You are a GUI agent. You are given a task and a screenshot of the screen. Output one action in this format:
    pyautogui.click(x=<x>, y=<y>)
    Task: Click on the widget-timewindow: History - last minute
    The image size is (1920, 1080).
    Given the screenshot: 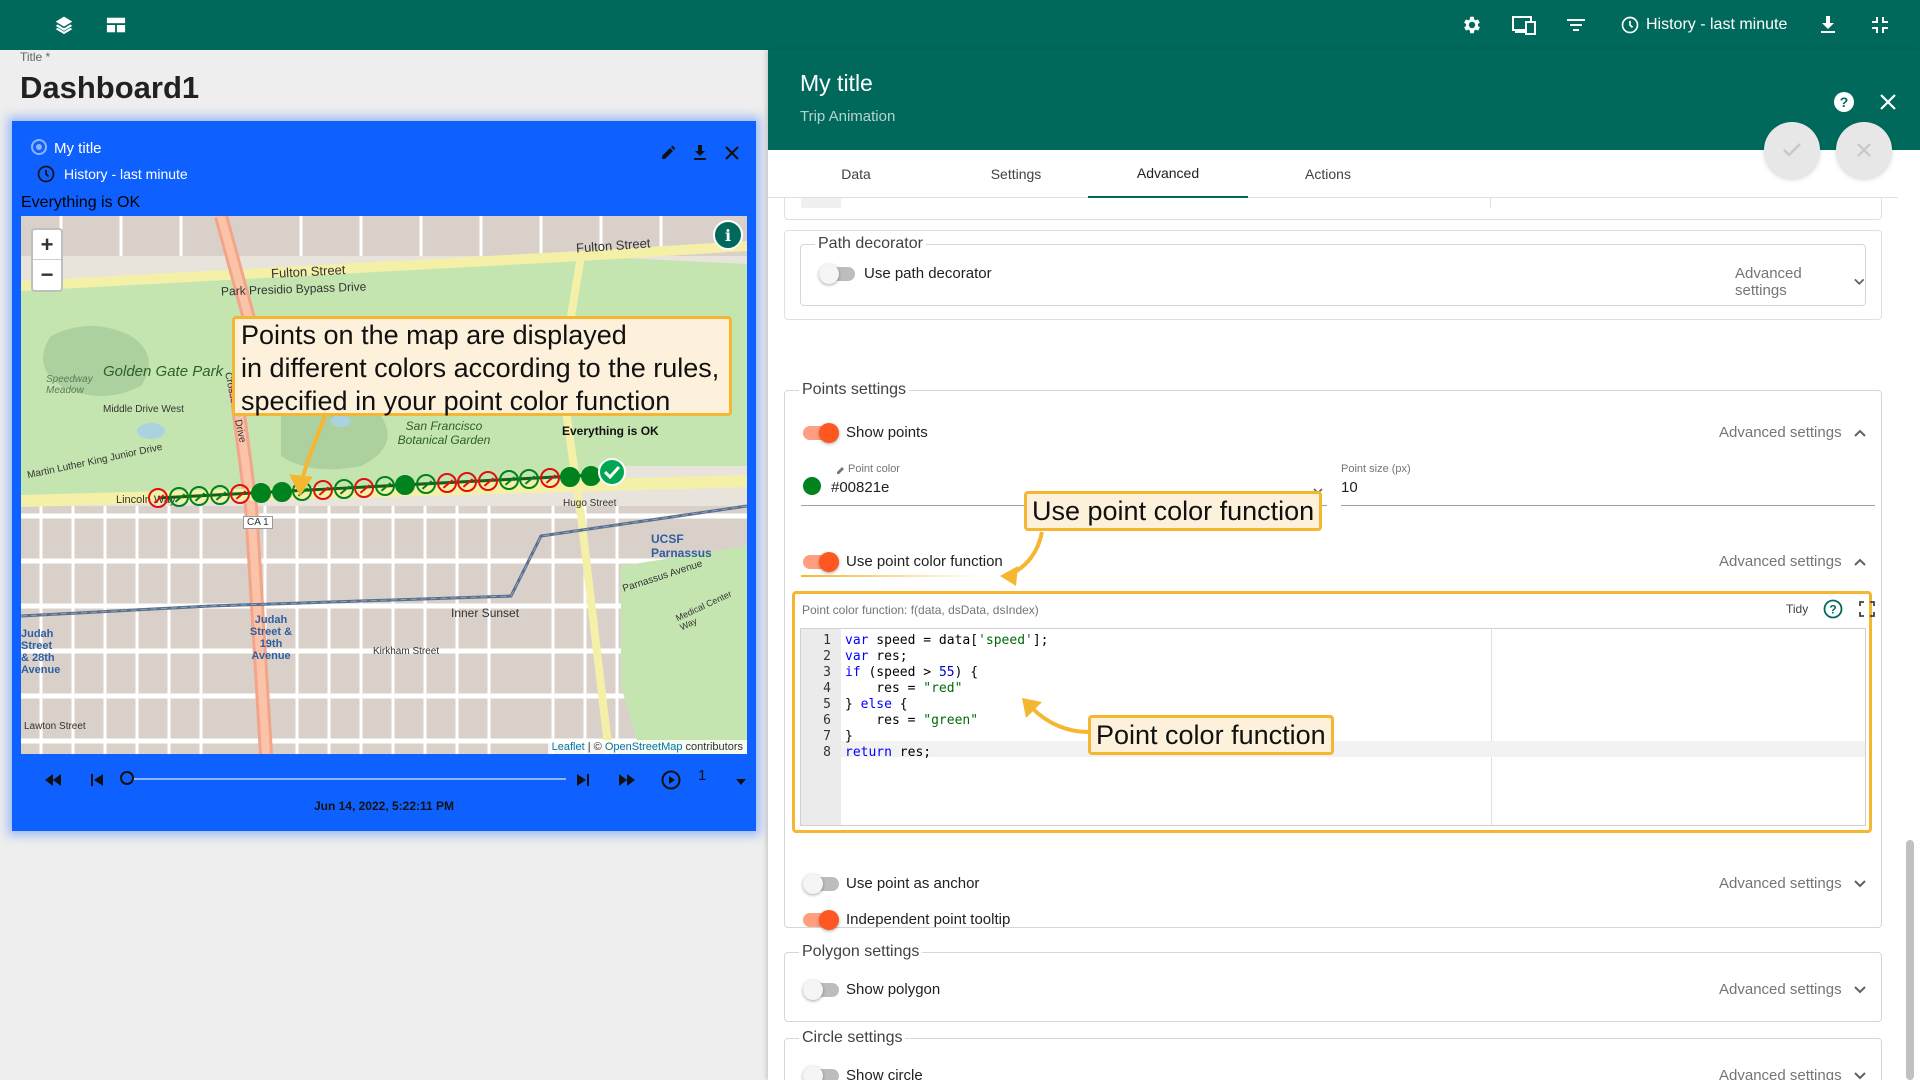 What is the action you would take?
    pyautogui.click(x=112, y=174)
    